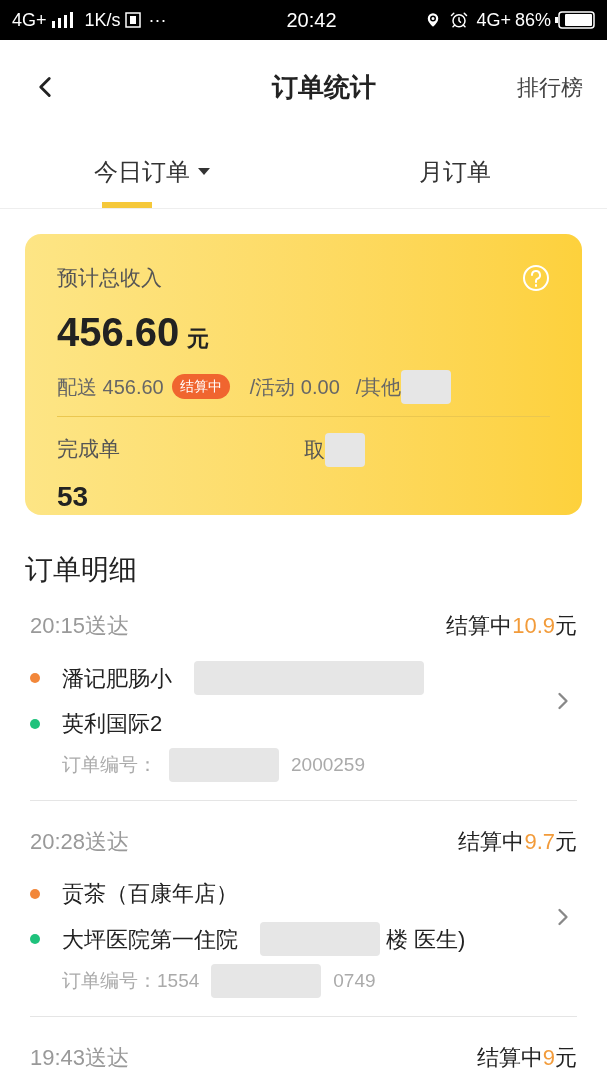 The image size is (607, 1080). Describe the element at coordinates (88, 448) in the screenshot. I see `stat-label: 完成单` at that location.